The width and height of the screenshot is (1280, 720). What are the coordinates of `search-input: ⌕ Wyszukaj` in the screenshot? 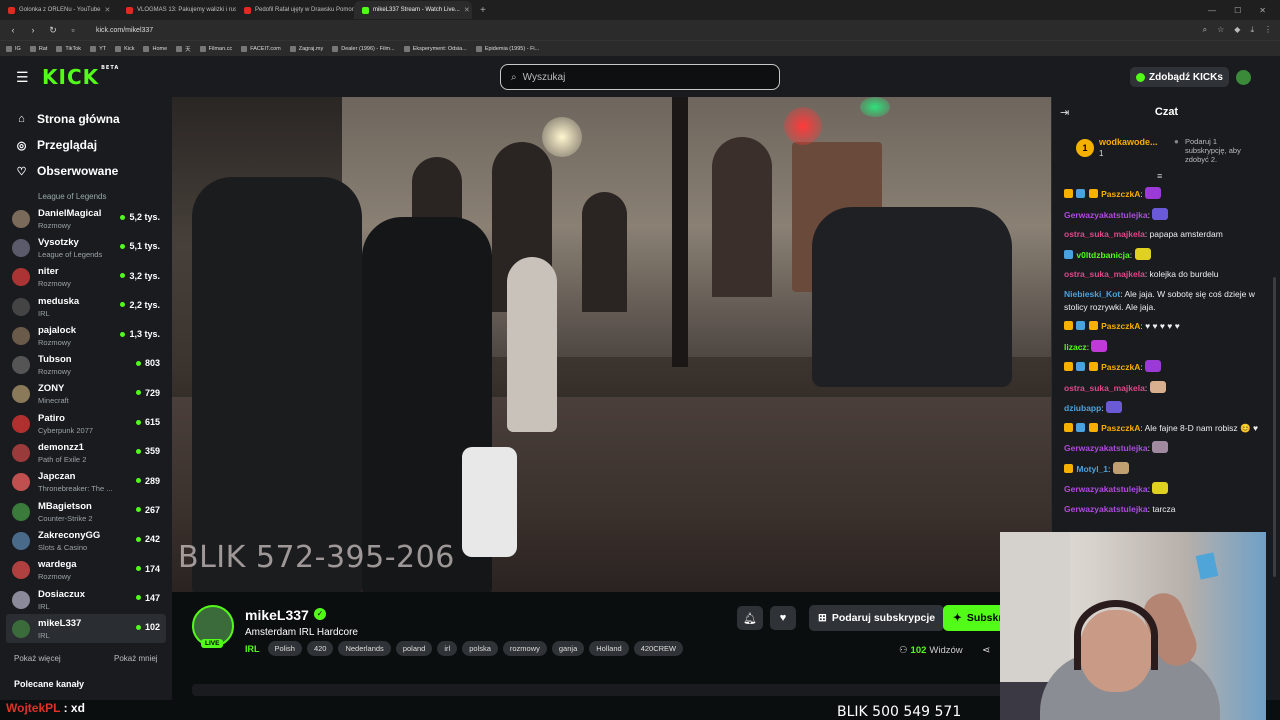 It's located at (640, 77).